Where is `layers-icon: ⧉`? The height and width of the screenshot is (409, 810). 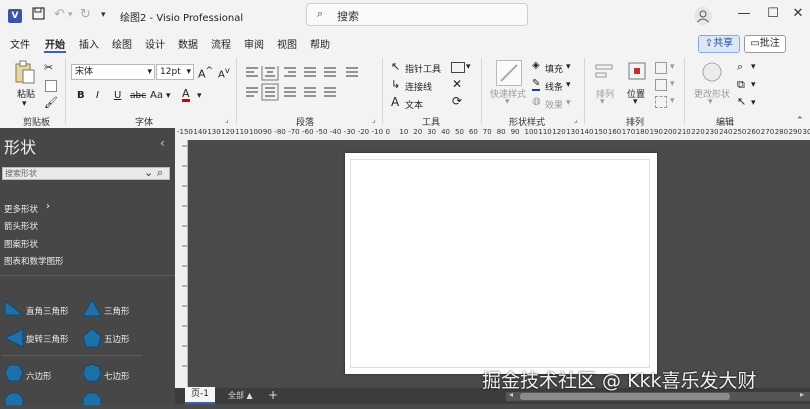 layers-icon: ⧉ is located at coordinates (741, 85).